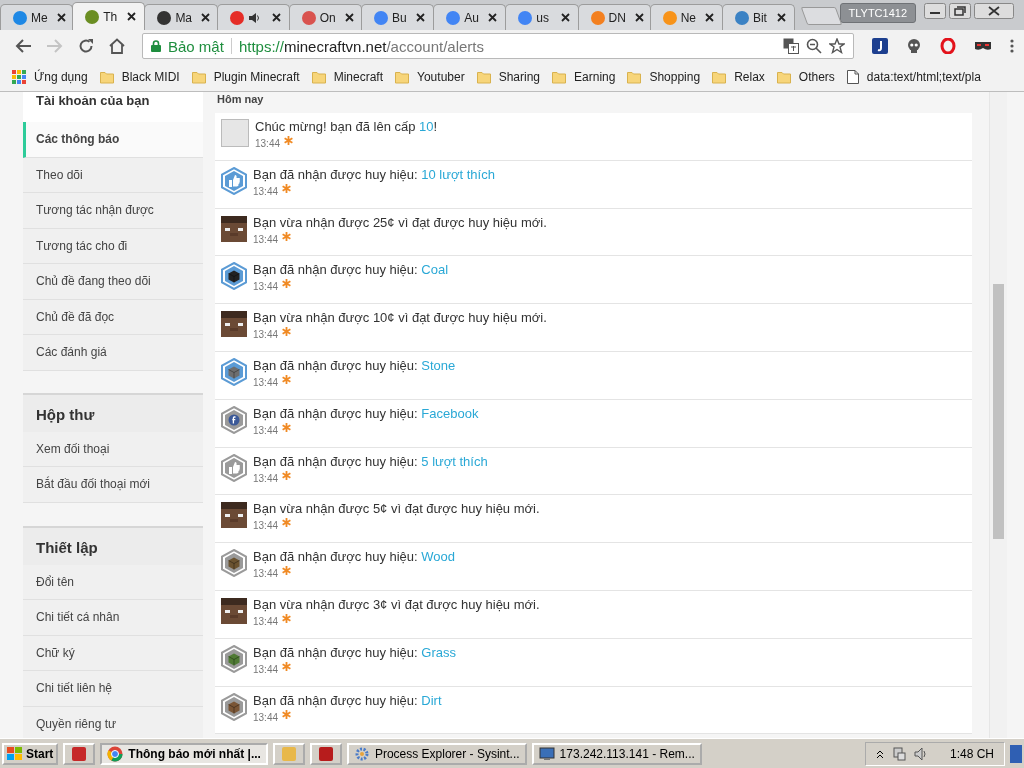 The width and height of the screenshot is (1024, 768). What do you see at coordinates (400, 318) in the screenshot?
I see `alert-message: Bạn vừa nhận được 10¢ vì đạt được huy hiệu mới.` at bounding box center [400, 318].